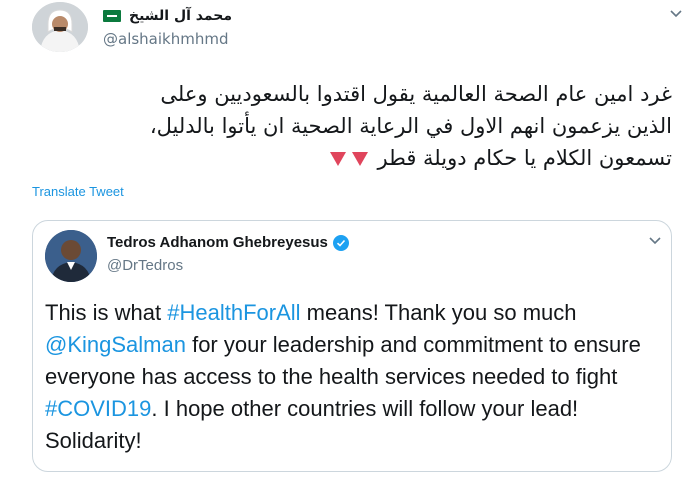  What do you see at coordinates (106, 312) in the screenshot?
I see `quoted-text-part: This is what` at bounding box center [106, 312].